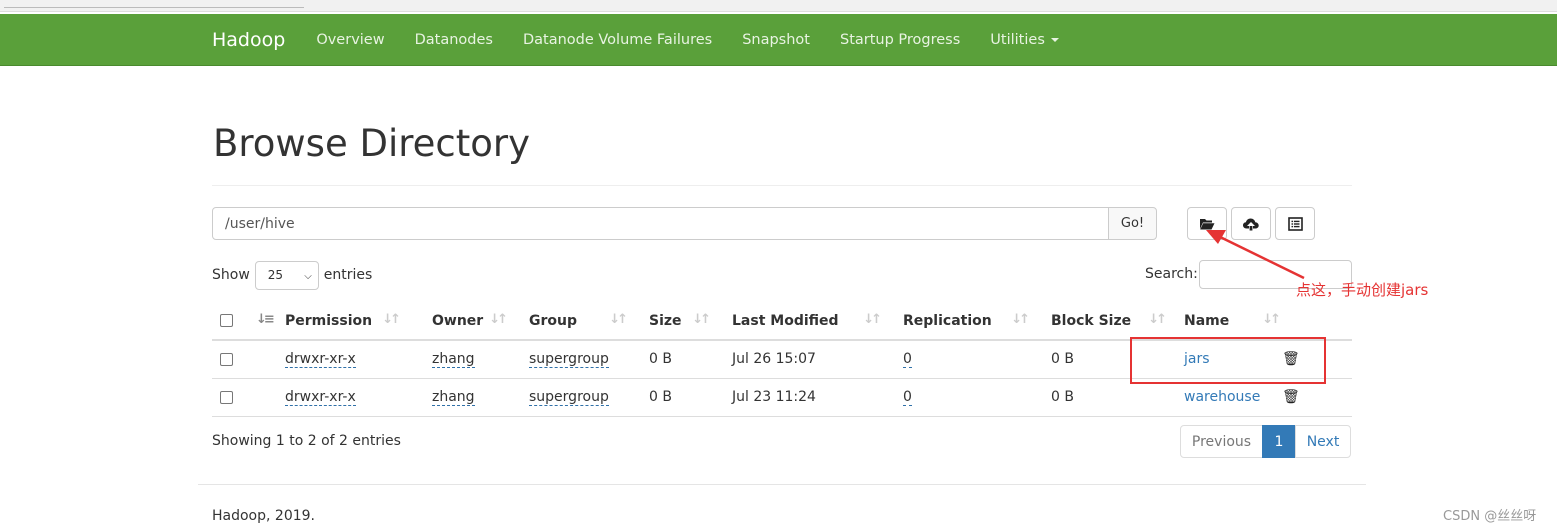  Describe the element at coordinates (348, 275) in the screenshot. I see `entries-label: entries` at that location.